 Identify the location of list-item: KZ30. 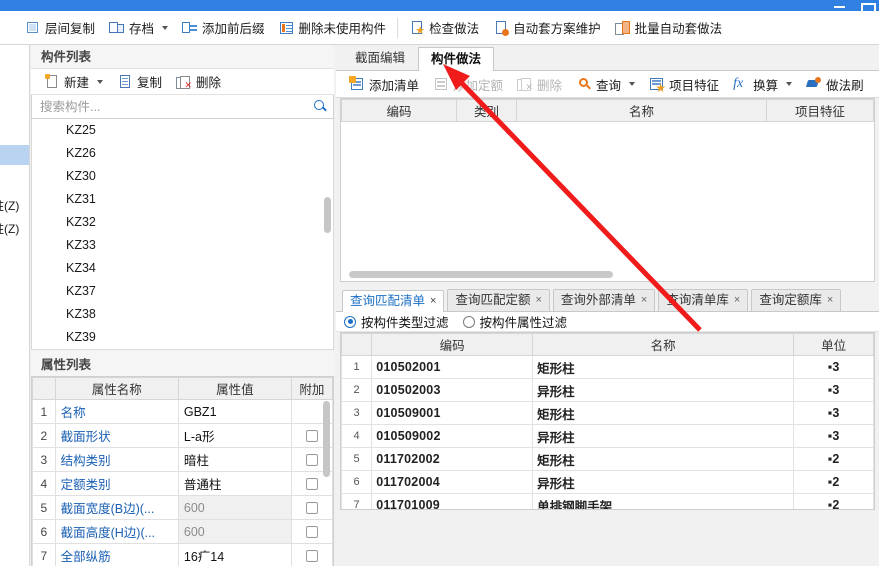
(182, 176).